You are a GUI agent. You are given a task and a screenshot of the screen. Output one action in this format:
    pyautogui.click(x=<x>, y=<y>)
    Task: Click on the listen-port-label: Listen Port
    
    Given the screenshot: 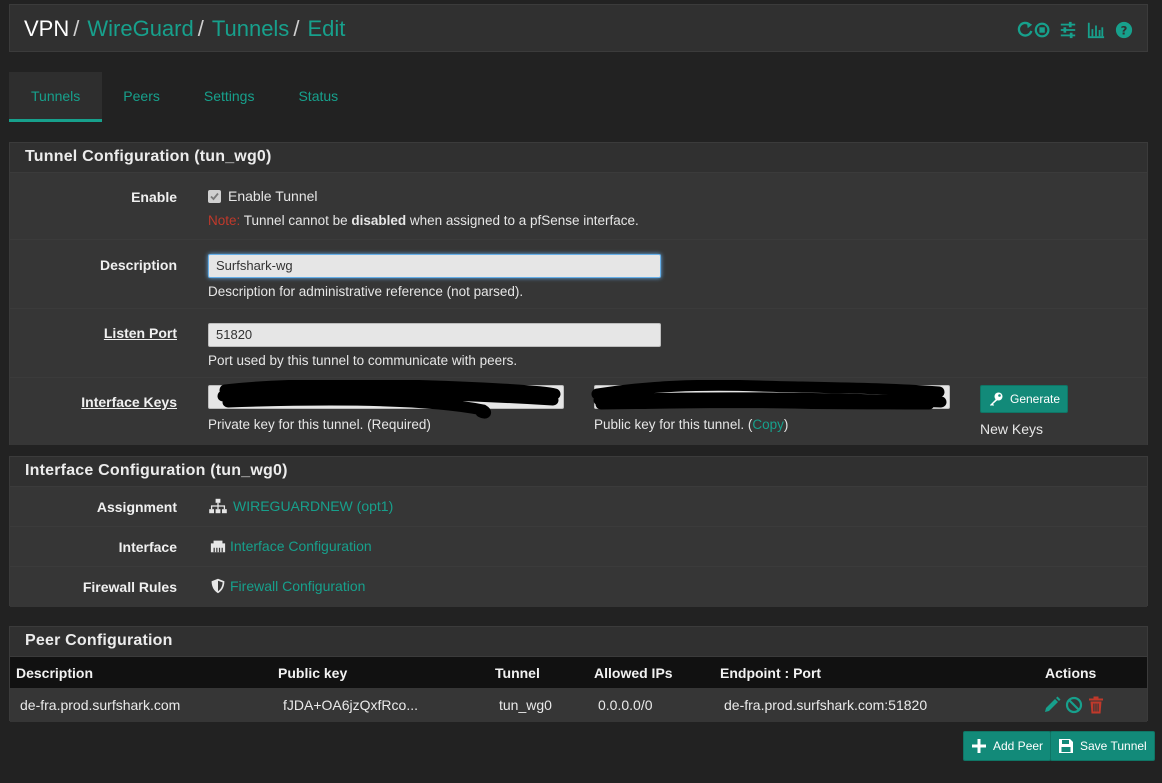 What is the action you would take?
    pyautogui.click(x=140, y=333)
    